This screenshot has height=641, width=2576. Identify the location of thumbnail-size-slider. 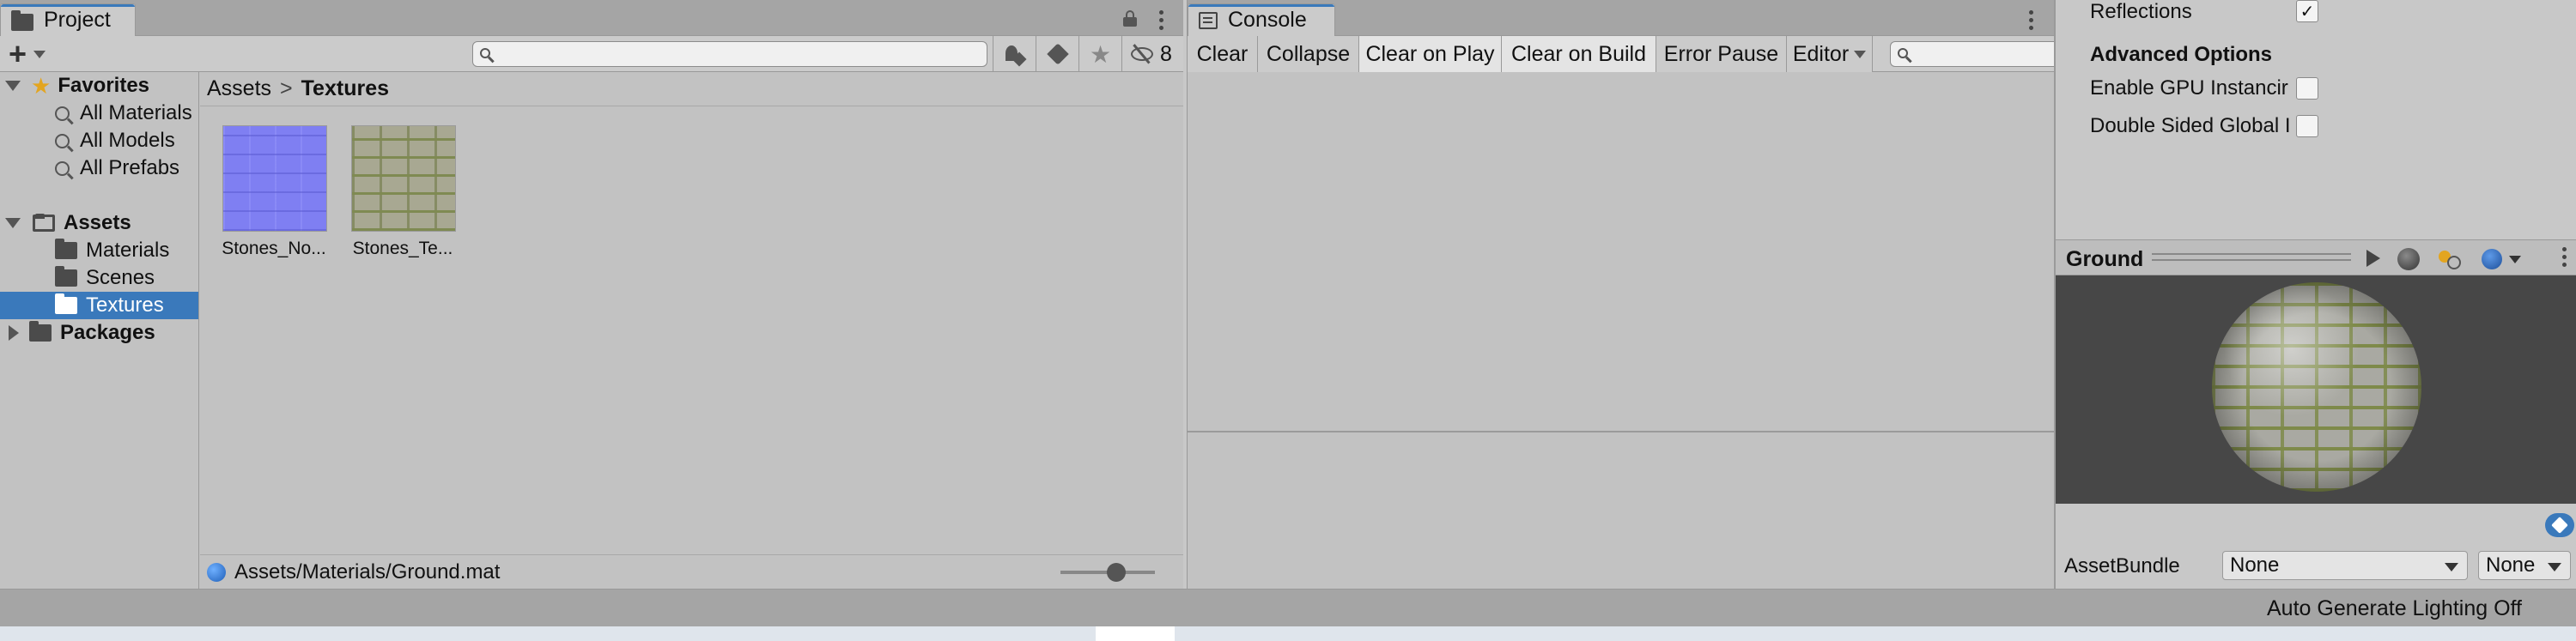
(1107, 572).